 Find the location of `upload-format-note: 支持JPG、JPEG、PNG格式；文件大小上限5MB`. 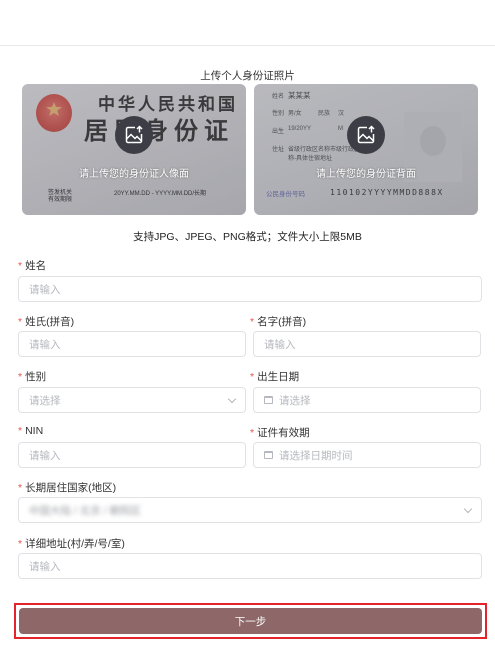

upload-format-note: 支持JPG、JPEG、PNG格式；文件大小上限5MB is located at coordinates (247, 237).